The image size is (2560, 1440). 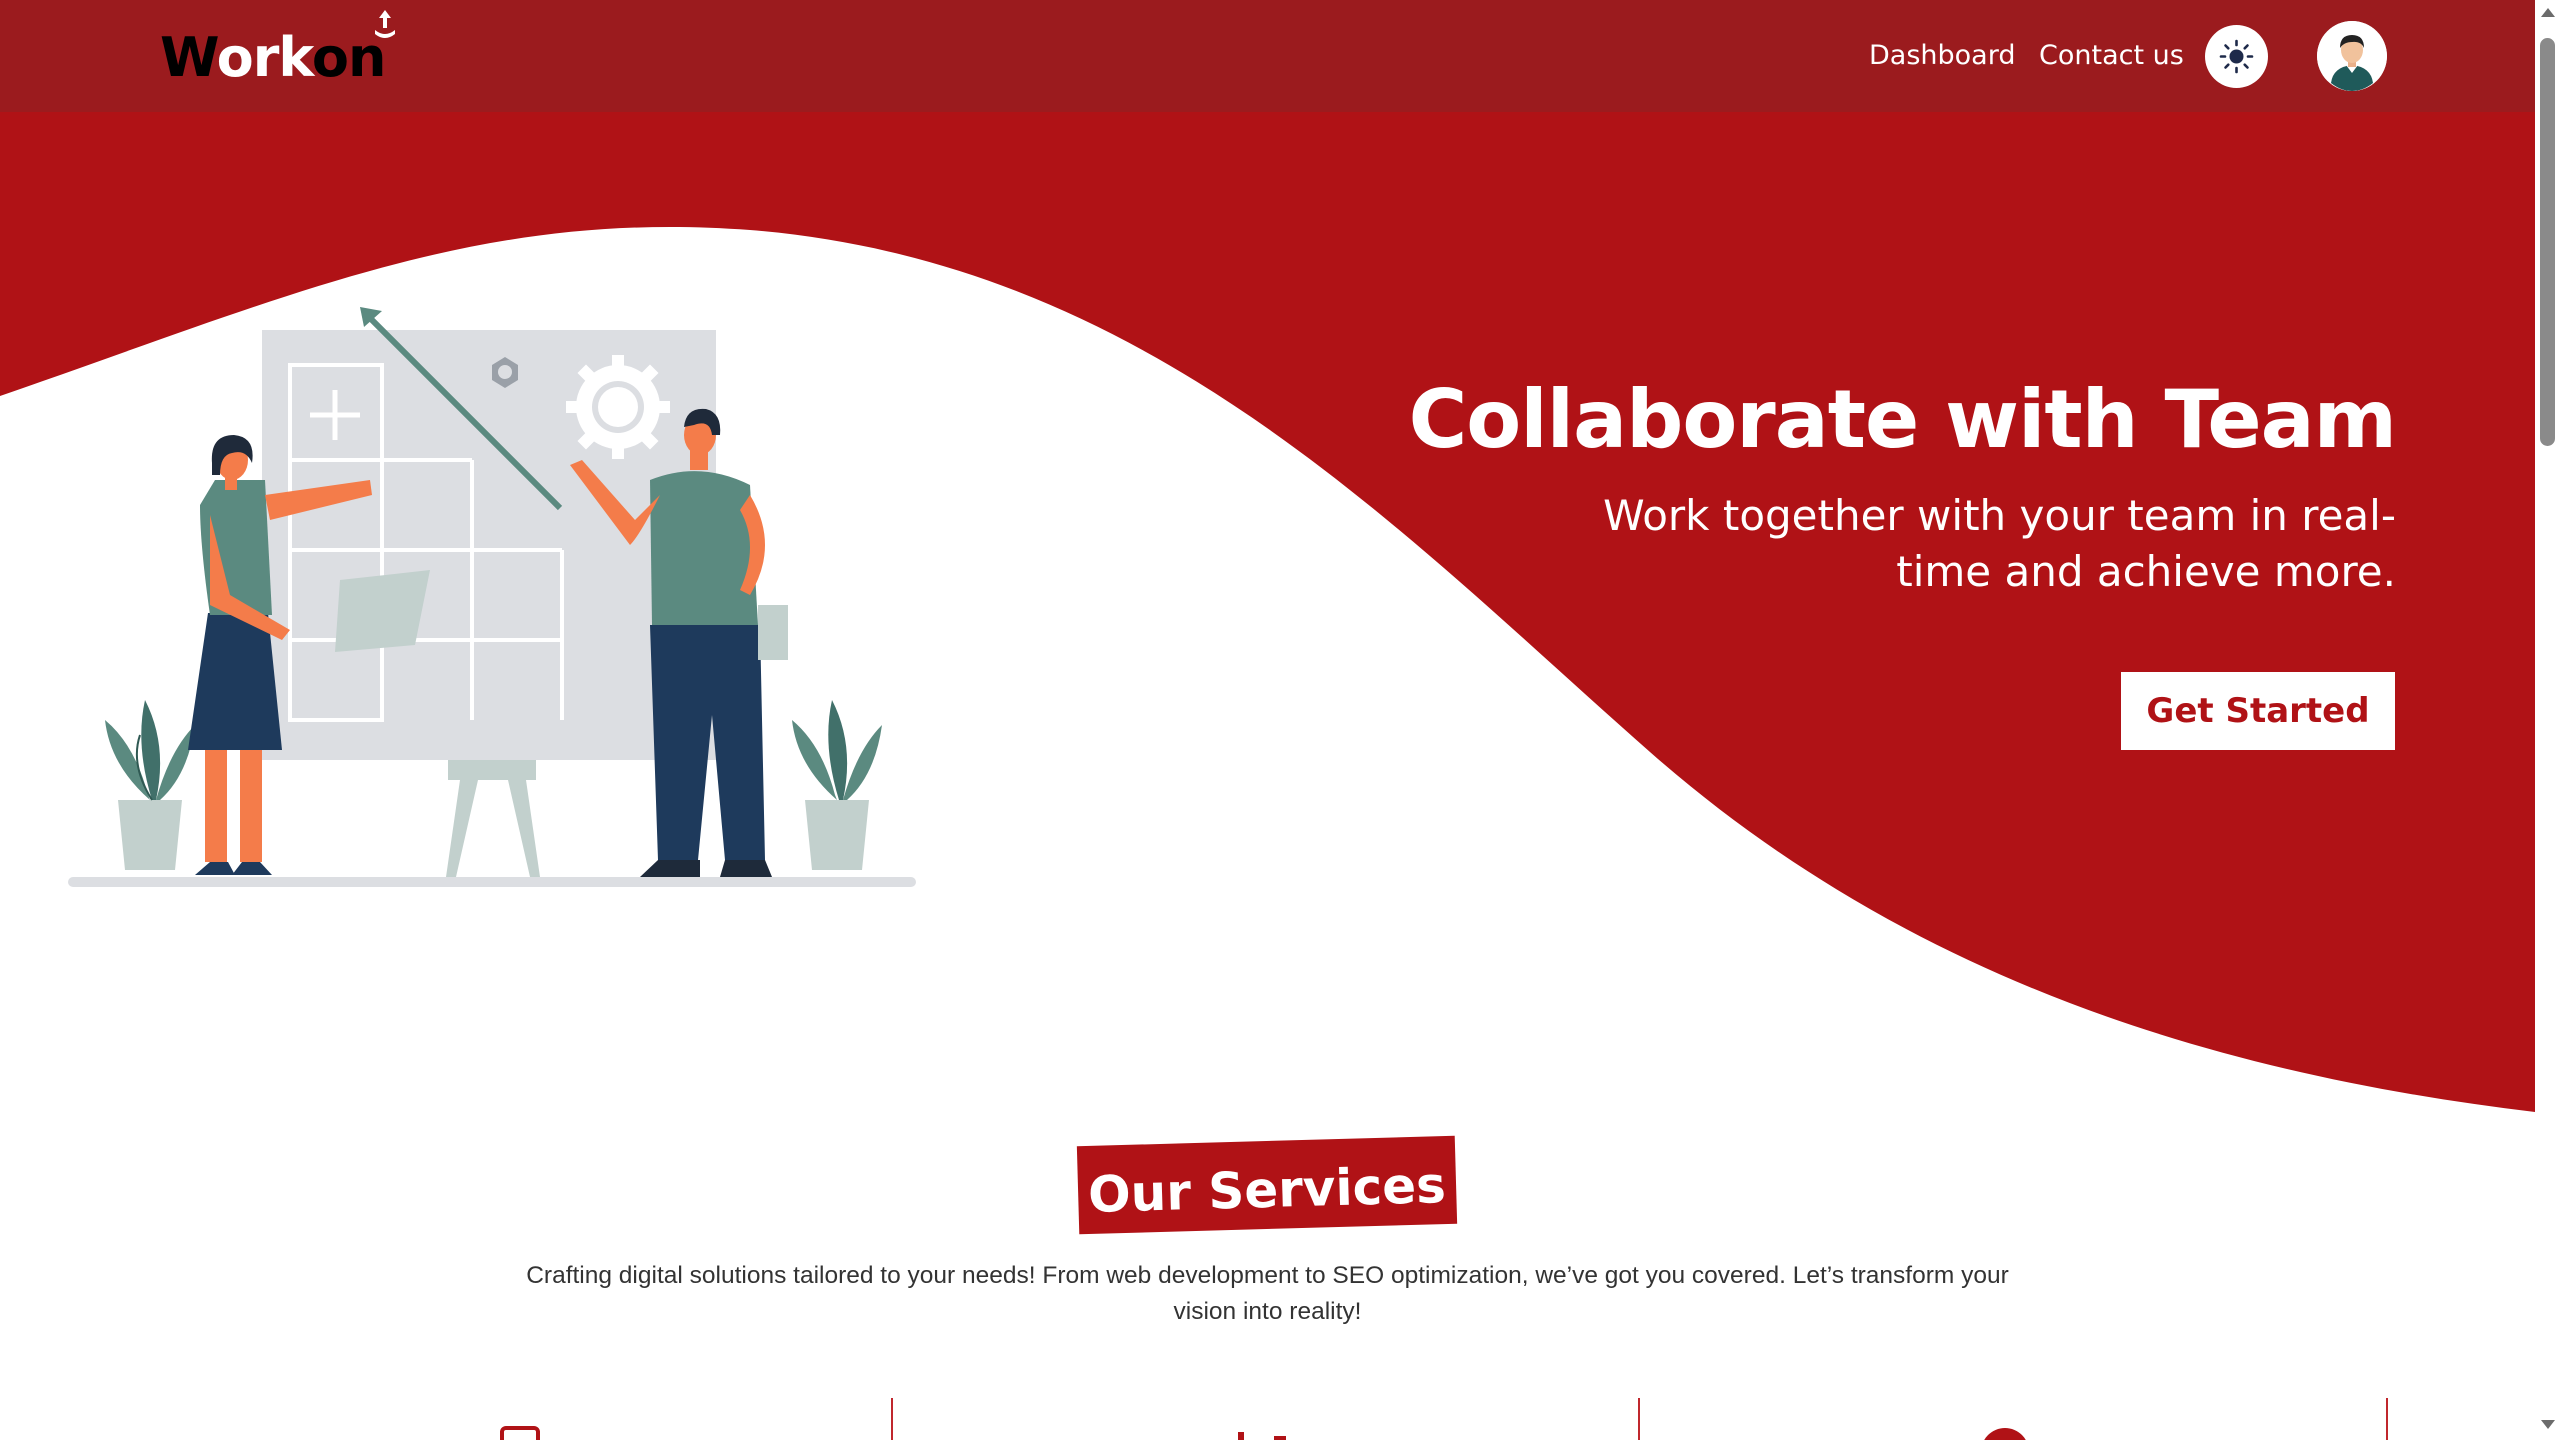 What do you see at coordinates (2547, 720) in the screenshot?
I see `vertical-scrollbar` at bounding box center [2547, 720].